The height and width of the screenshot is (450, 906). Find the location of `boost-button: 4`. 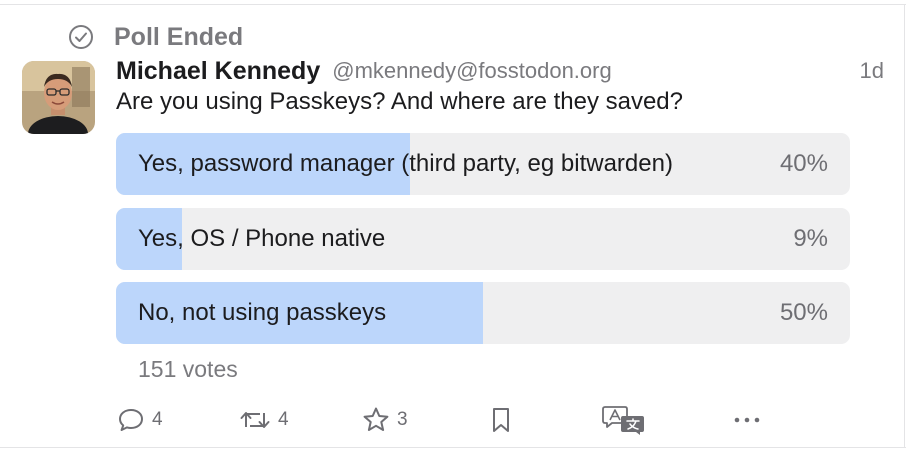

boost-button: 4 is located at coordinates (263, 420).